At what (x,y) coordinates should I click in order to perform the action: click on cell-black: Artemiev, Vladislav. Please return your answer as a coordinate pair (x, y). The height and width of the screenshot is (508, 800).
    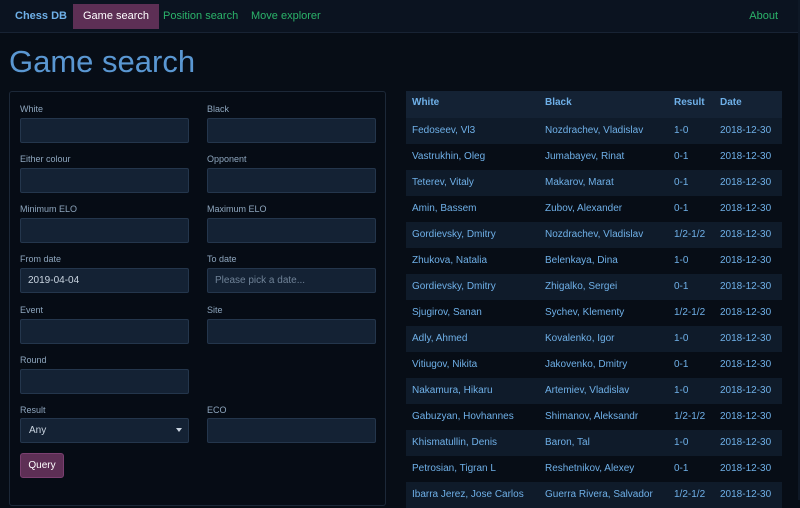
    Looking at the image, I should click on (587, 390).